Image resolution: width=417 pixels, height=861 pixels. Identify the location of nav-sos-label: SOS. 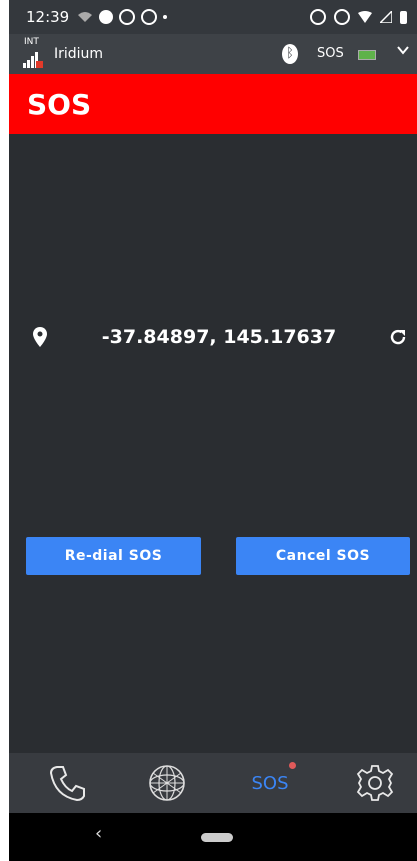
(270, 783).